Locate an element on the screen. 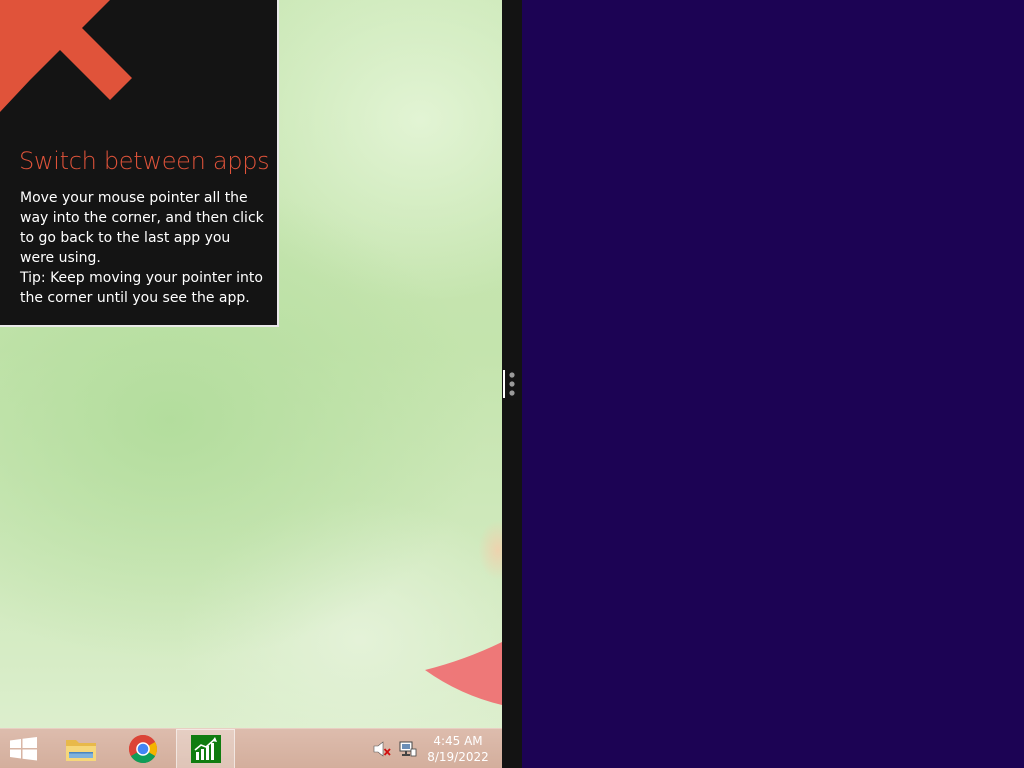 Image resolution: width=1024 pixels, height=768 pixels. network-icon is located at coordinates (407, 749).